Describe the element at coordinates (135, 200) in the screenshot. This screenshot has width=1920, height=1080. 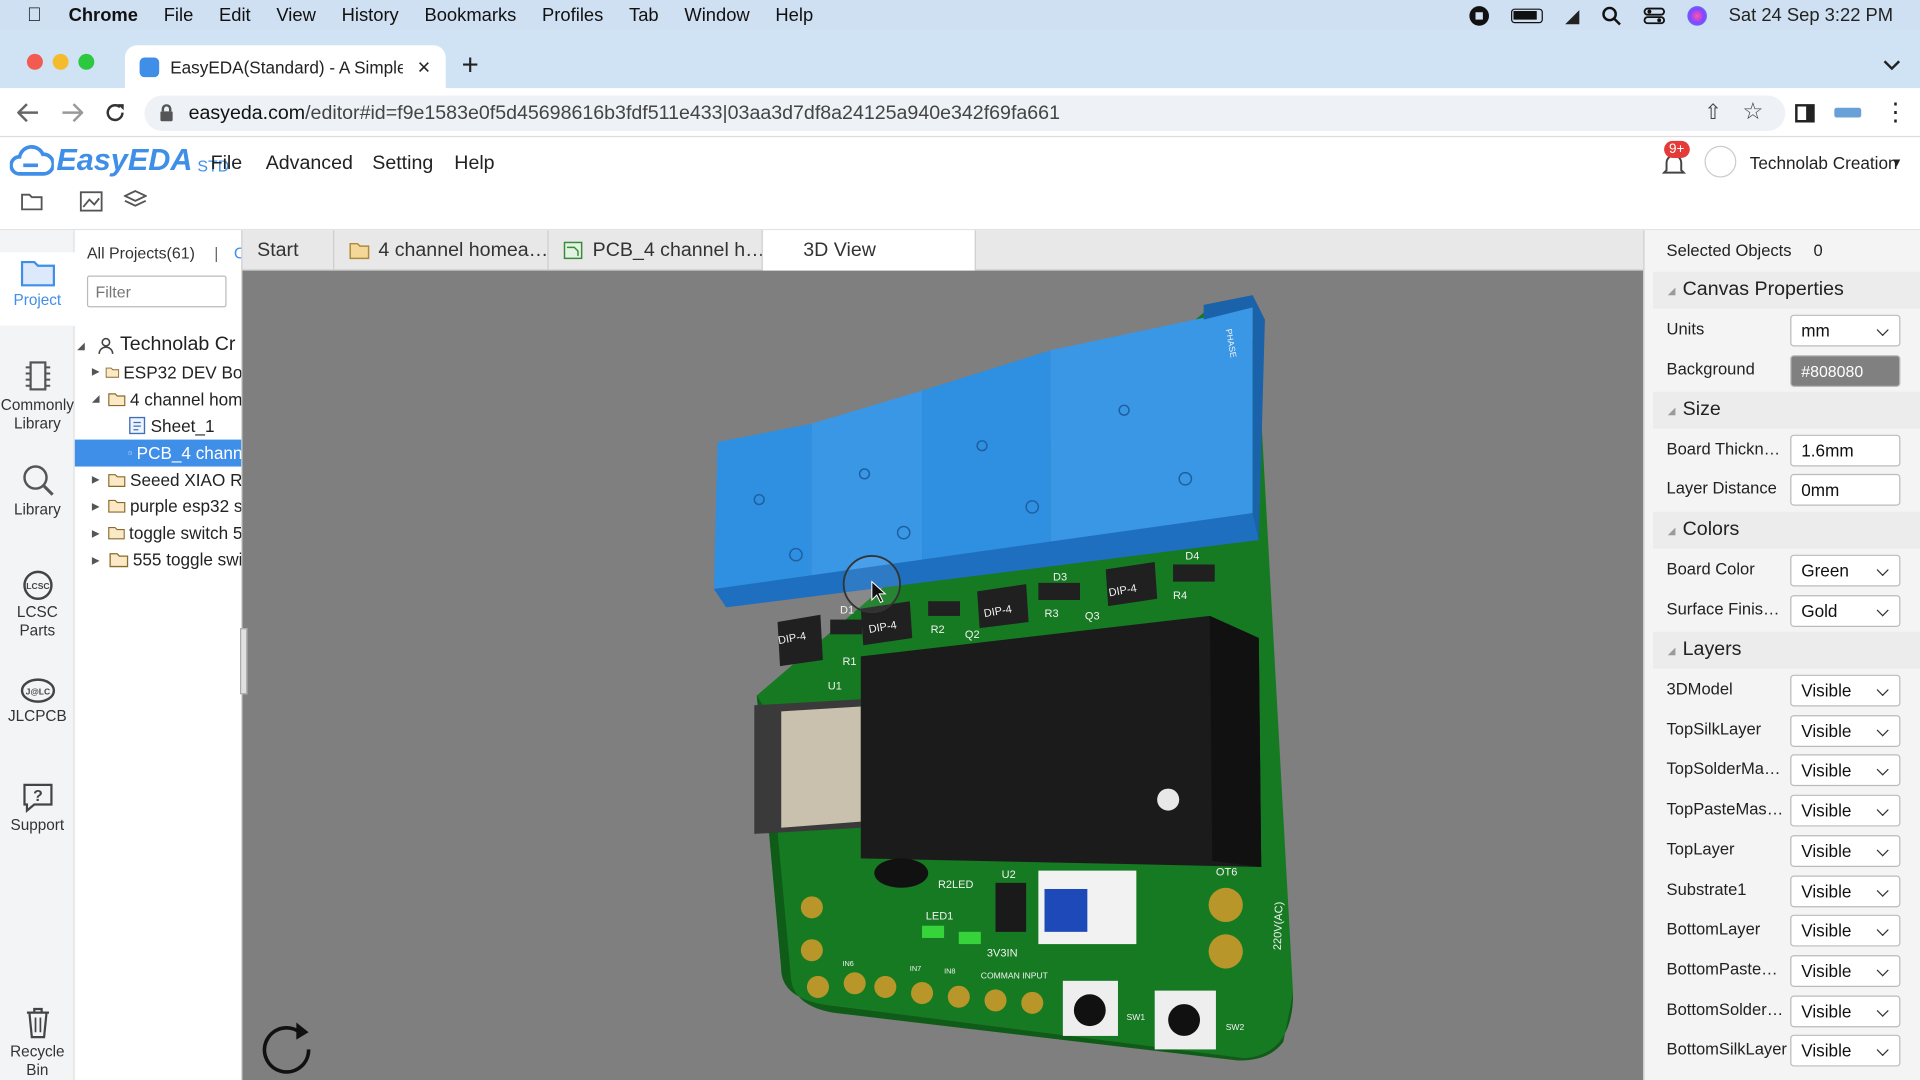
I see `layers-icon` at that location.